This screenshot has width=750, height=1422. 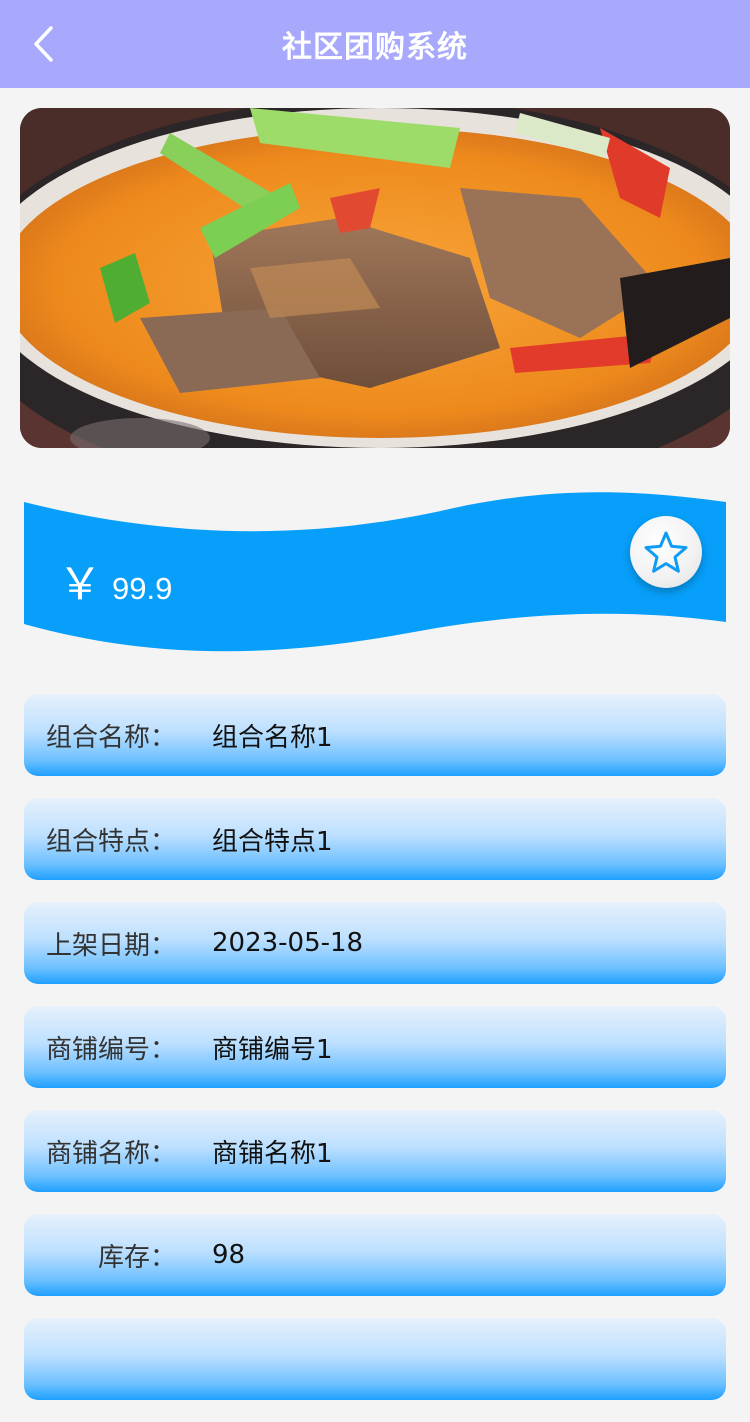 What do you see at coordinates (375, 839) in the screenshot?
I see `detail-row-combo-feature: 组合特点： 组合特点1` at bounding box center [375, 839].